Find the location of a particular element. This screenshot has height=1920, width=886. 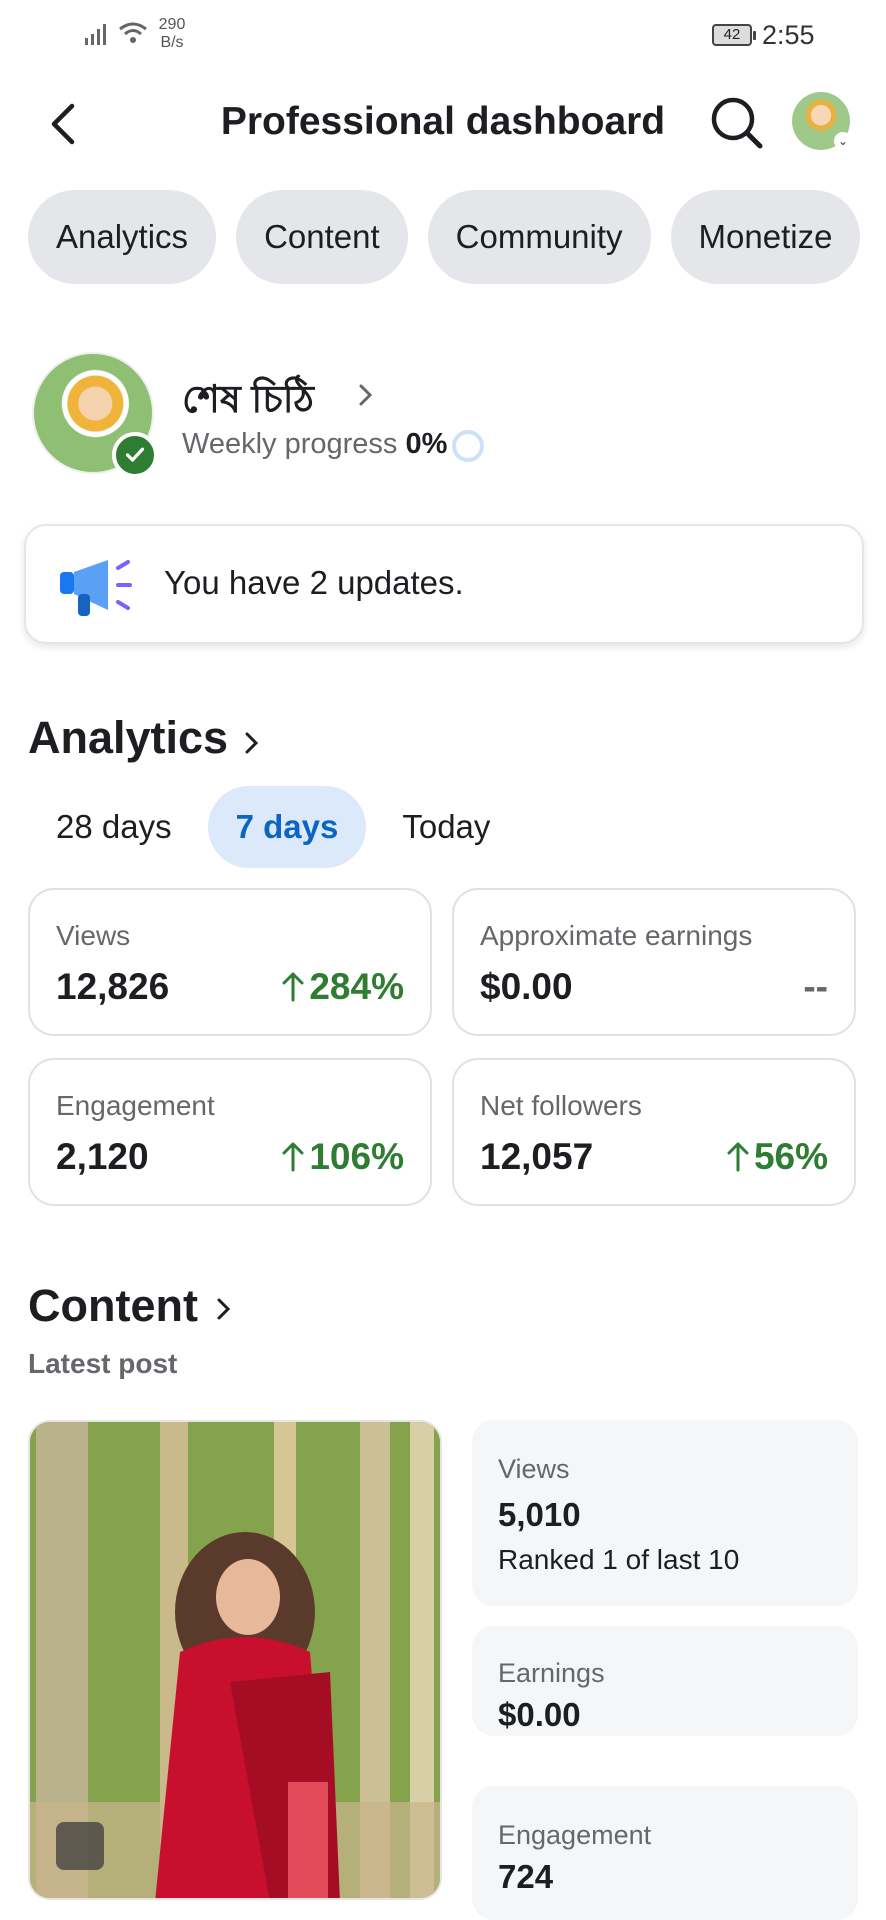

metric-label: Views is located at coordinates (534, 1469).